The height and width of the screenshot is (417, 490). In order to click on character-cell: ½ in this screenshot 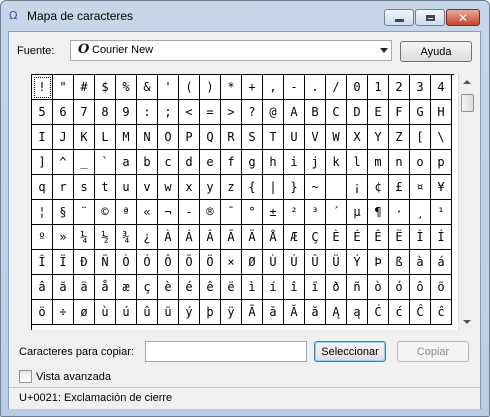, I will do `click(105, 237)`.